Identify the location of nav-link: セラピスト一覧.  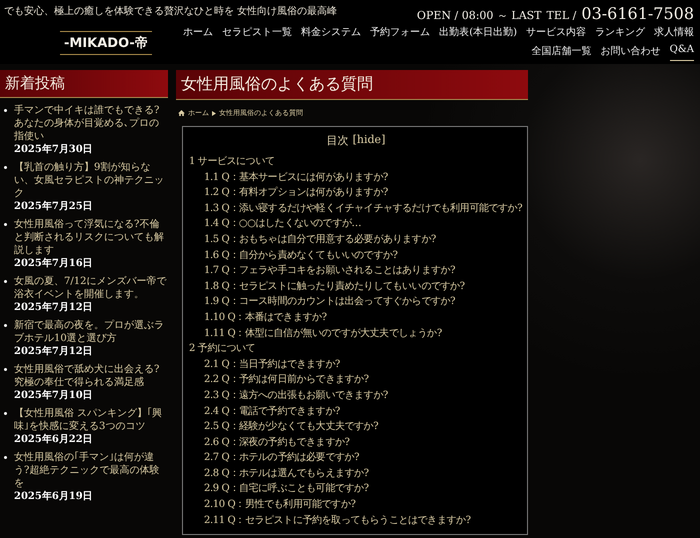
(257, 33).